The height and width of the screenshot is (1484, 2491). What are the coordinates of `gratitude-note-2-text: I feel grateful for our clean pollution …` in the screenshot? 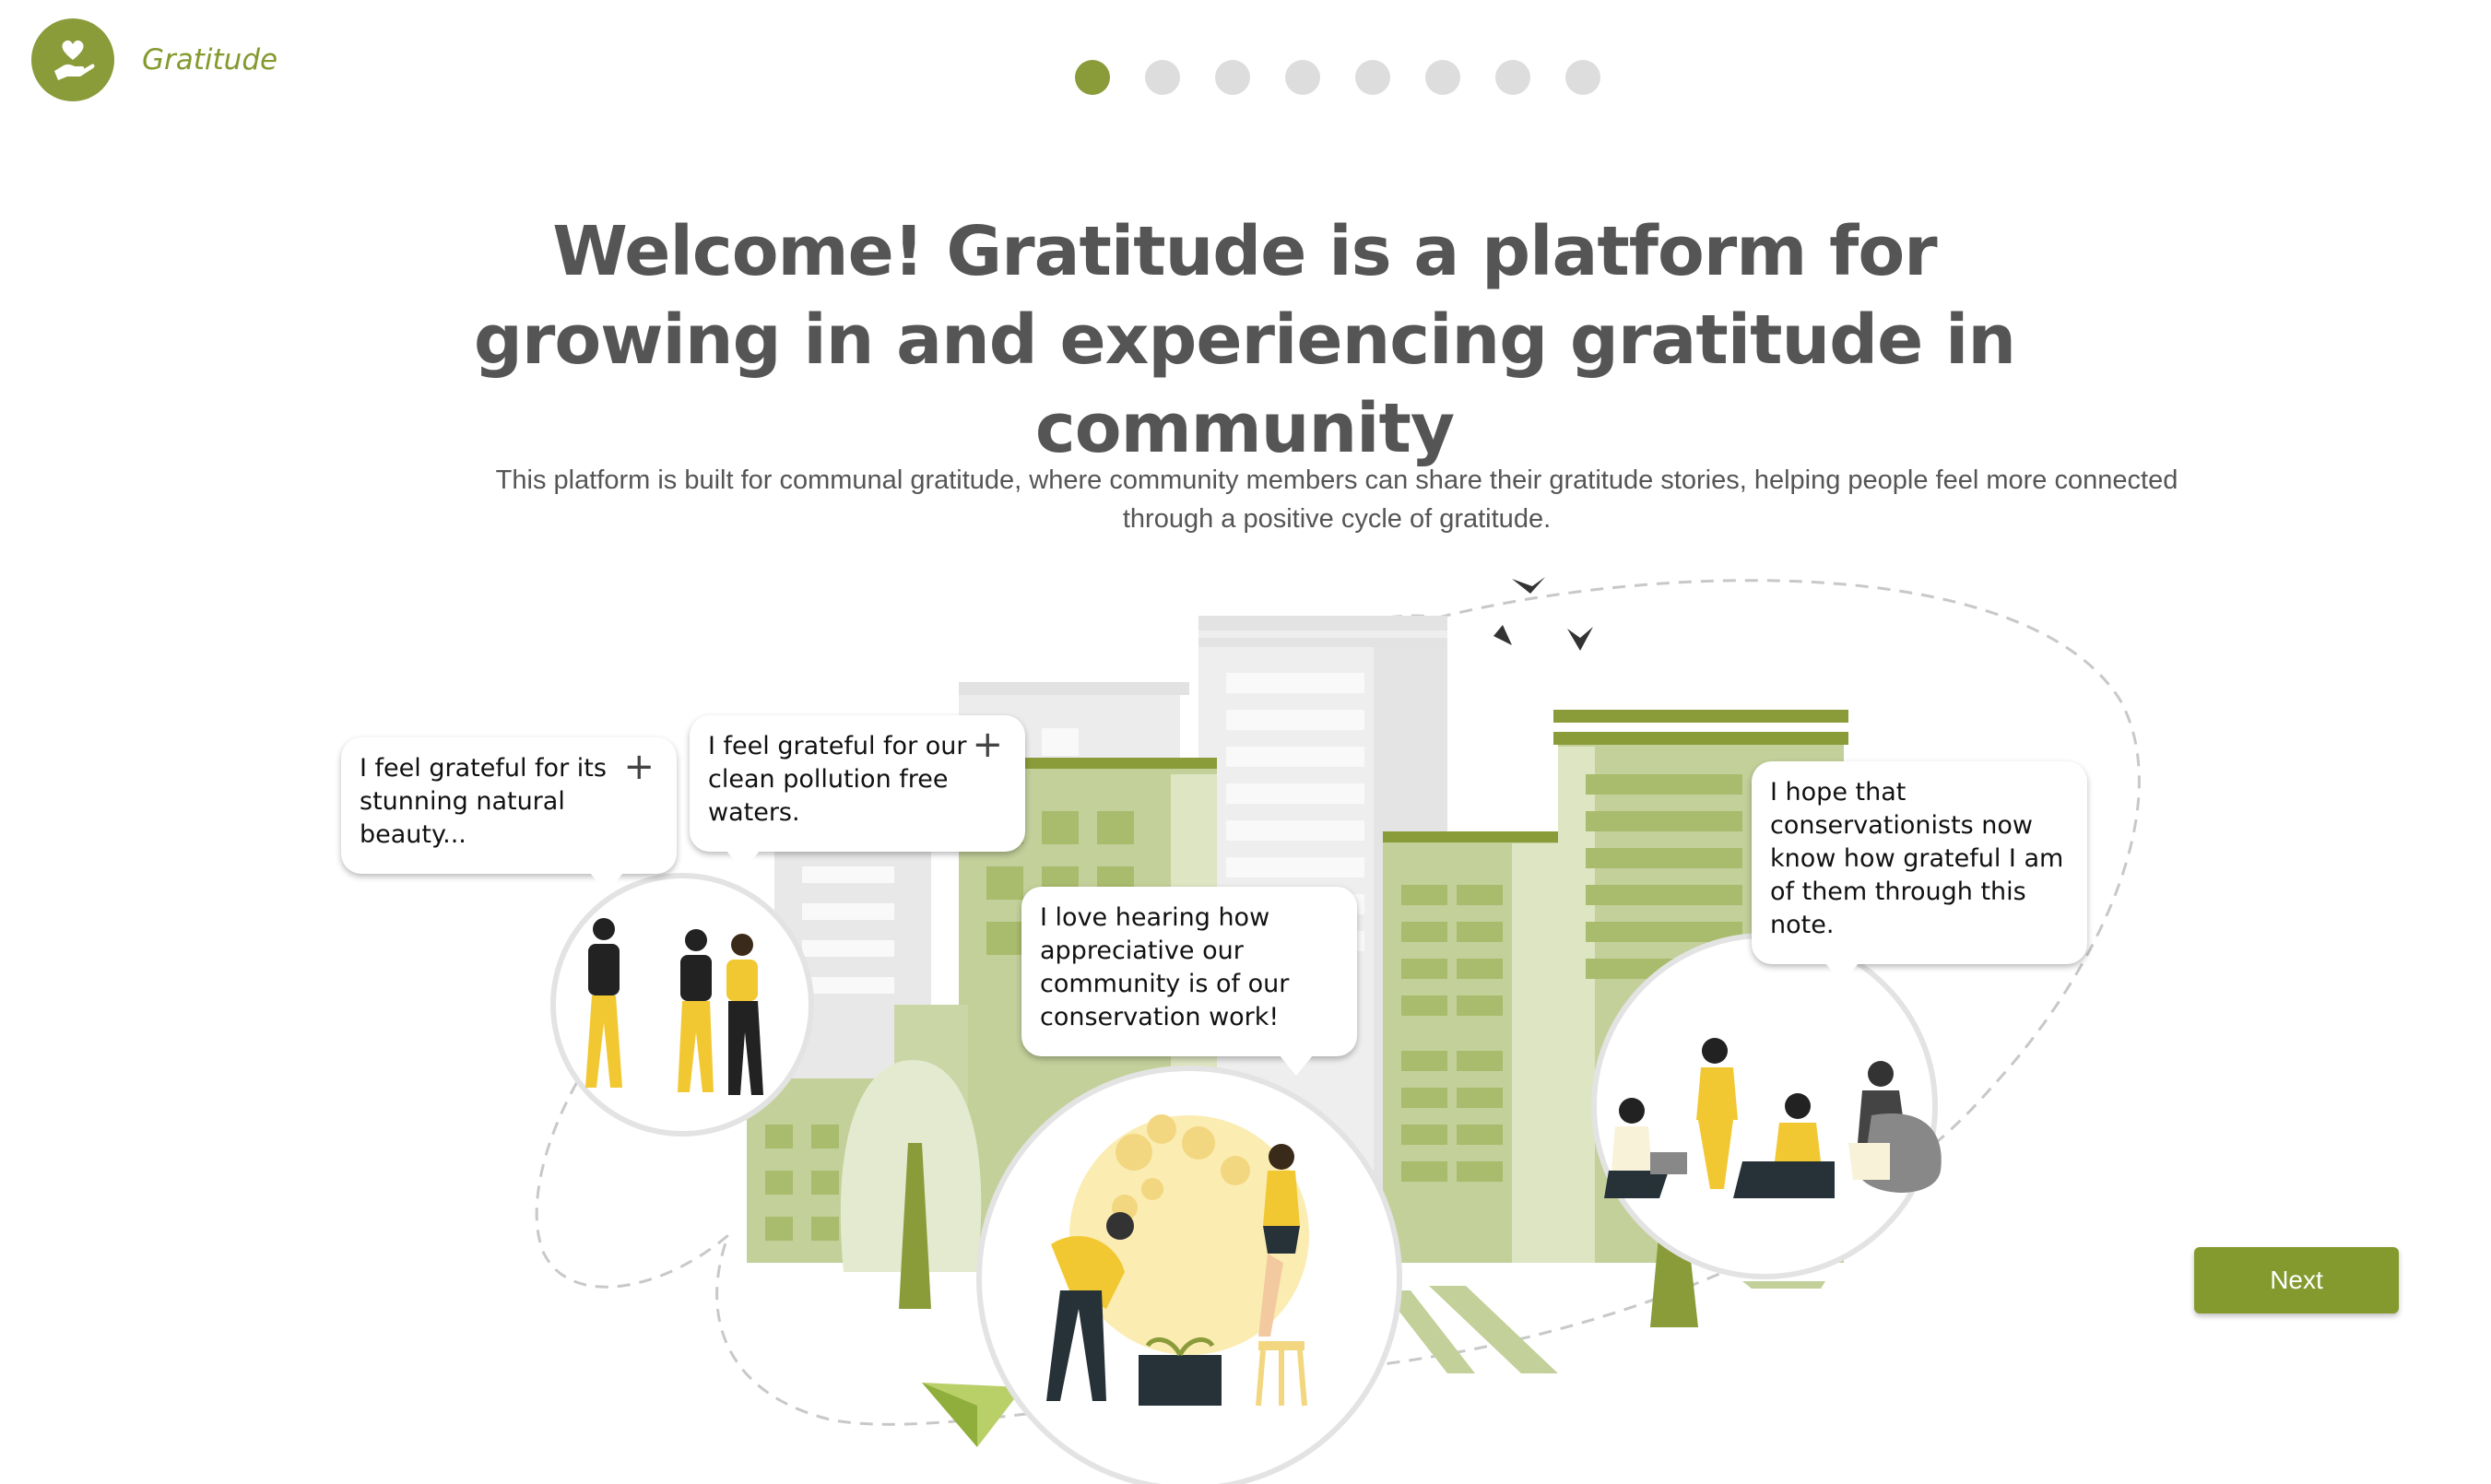 It's located at (837, 779).